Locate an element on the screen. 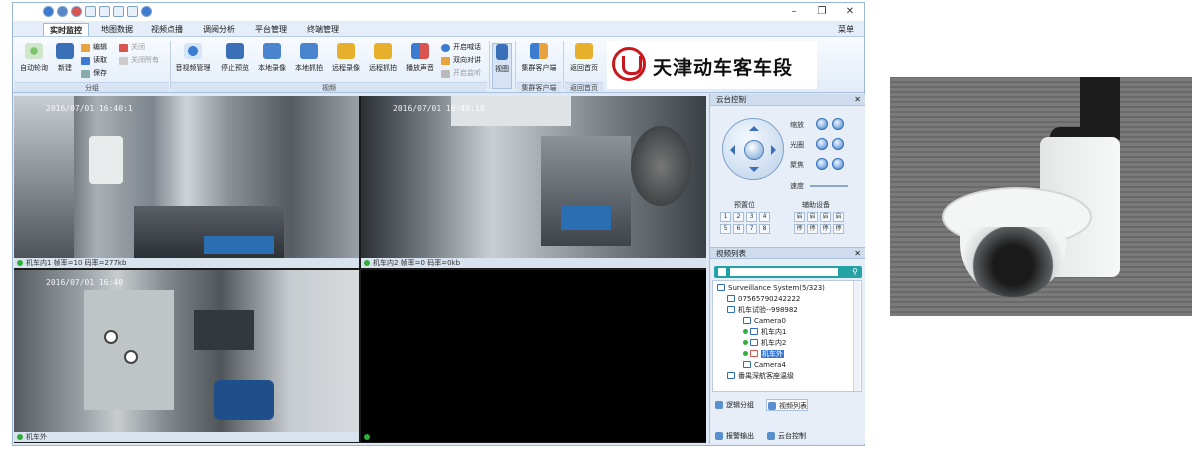 The image size is (1200, 456). preset-key: 2 is located at coordinates (738, 217).